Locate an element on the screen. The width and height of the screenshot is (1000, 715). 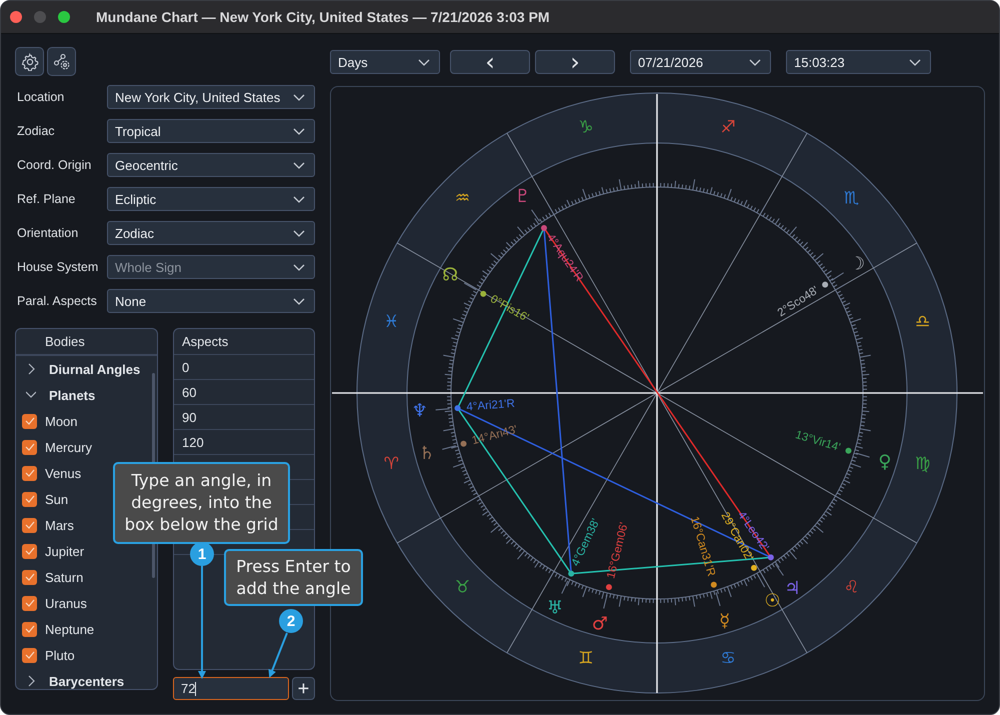
input-field: 72 is located at coordinates (231, 688).